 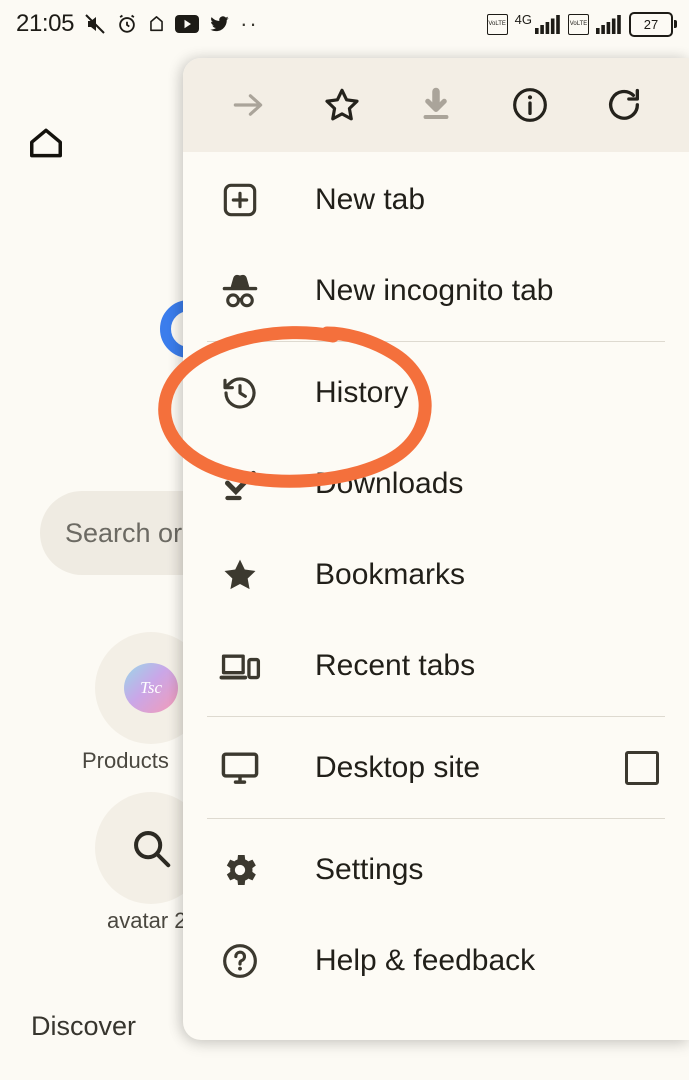 What do you see at coordinates (240, 870) in the screenshot?
I see `gear-icon` at bounding box center [240, 870].